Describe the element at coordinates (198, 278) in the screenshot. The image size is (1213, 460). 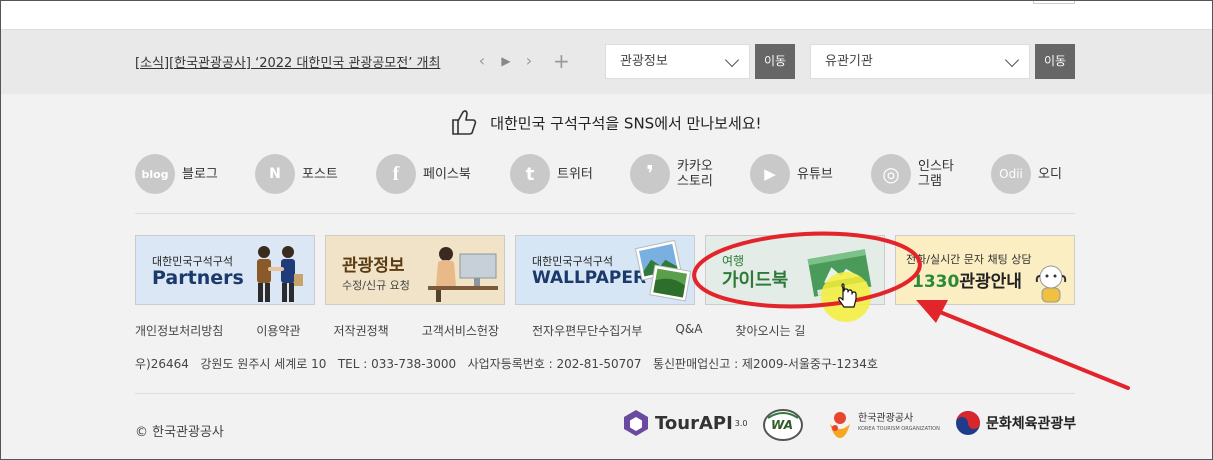
I see `banner-partners-line2: Partners` at that location.